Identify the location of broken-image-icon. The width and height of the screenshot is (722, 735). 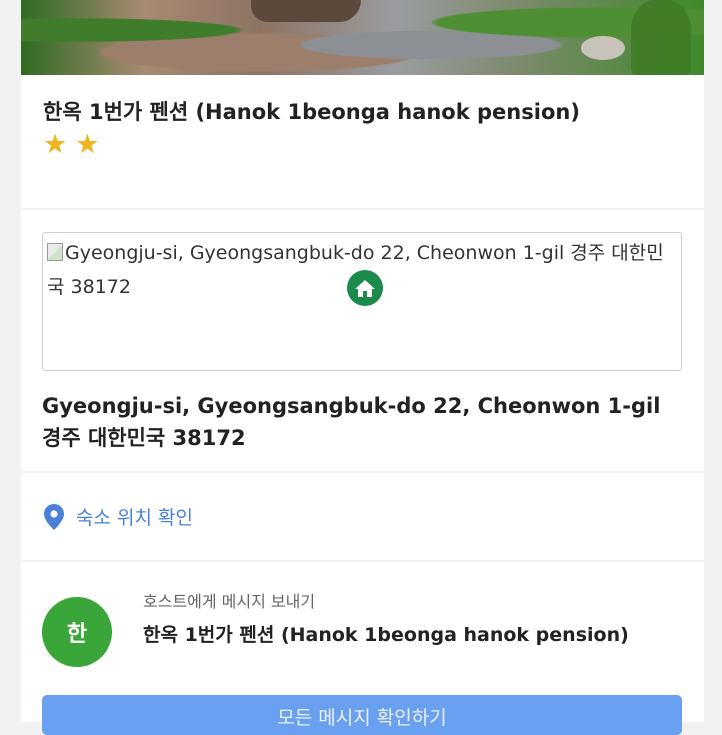
(55, 252).